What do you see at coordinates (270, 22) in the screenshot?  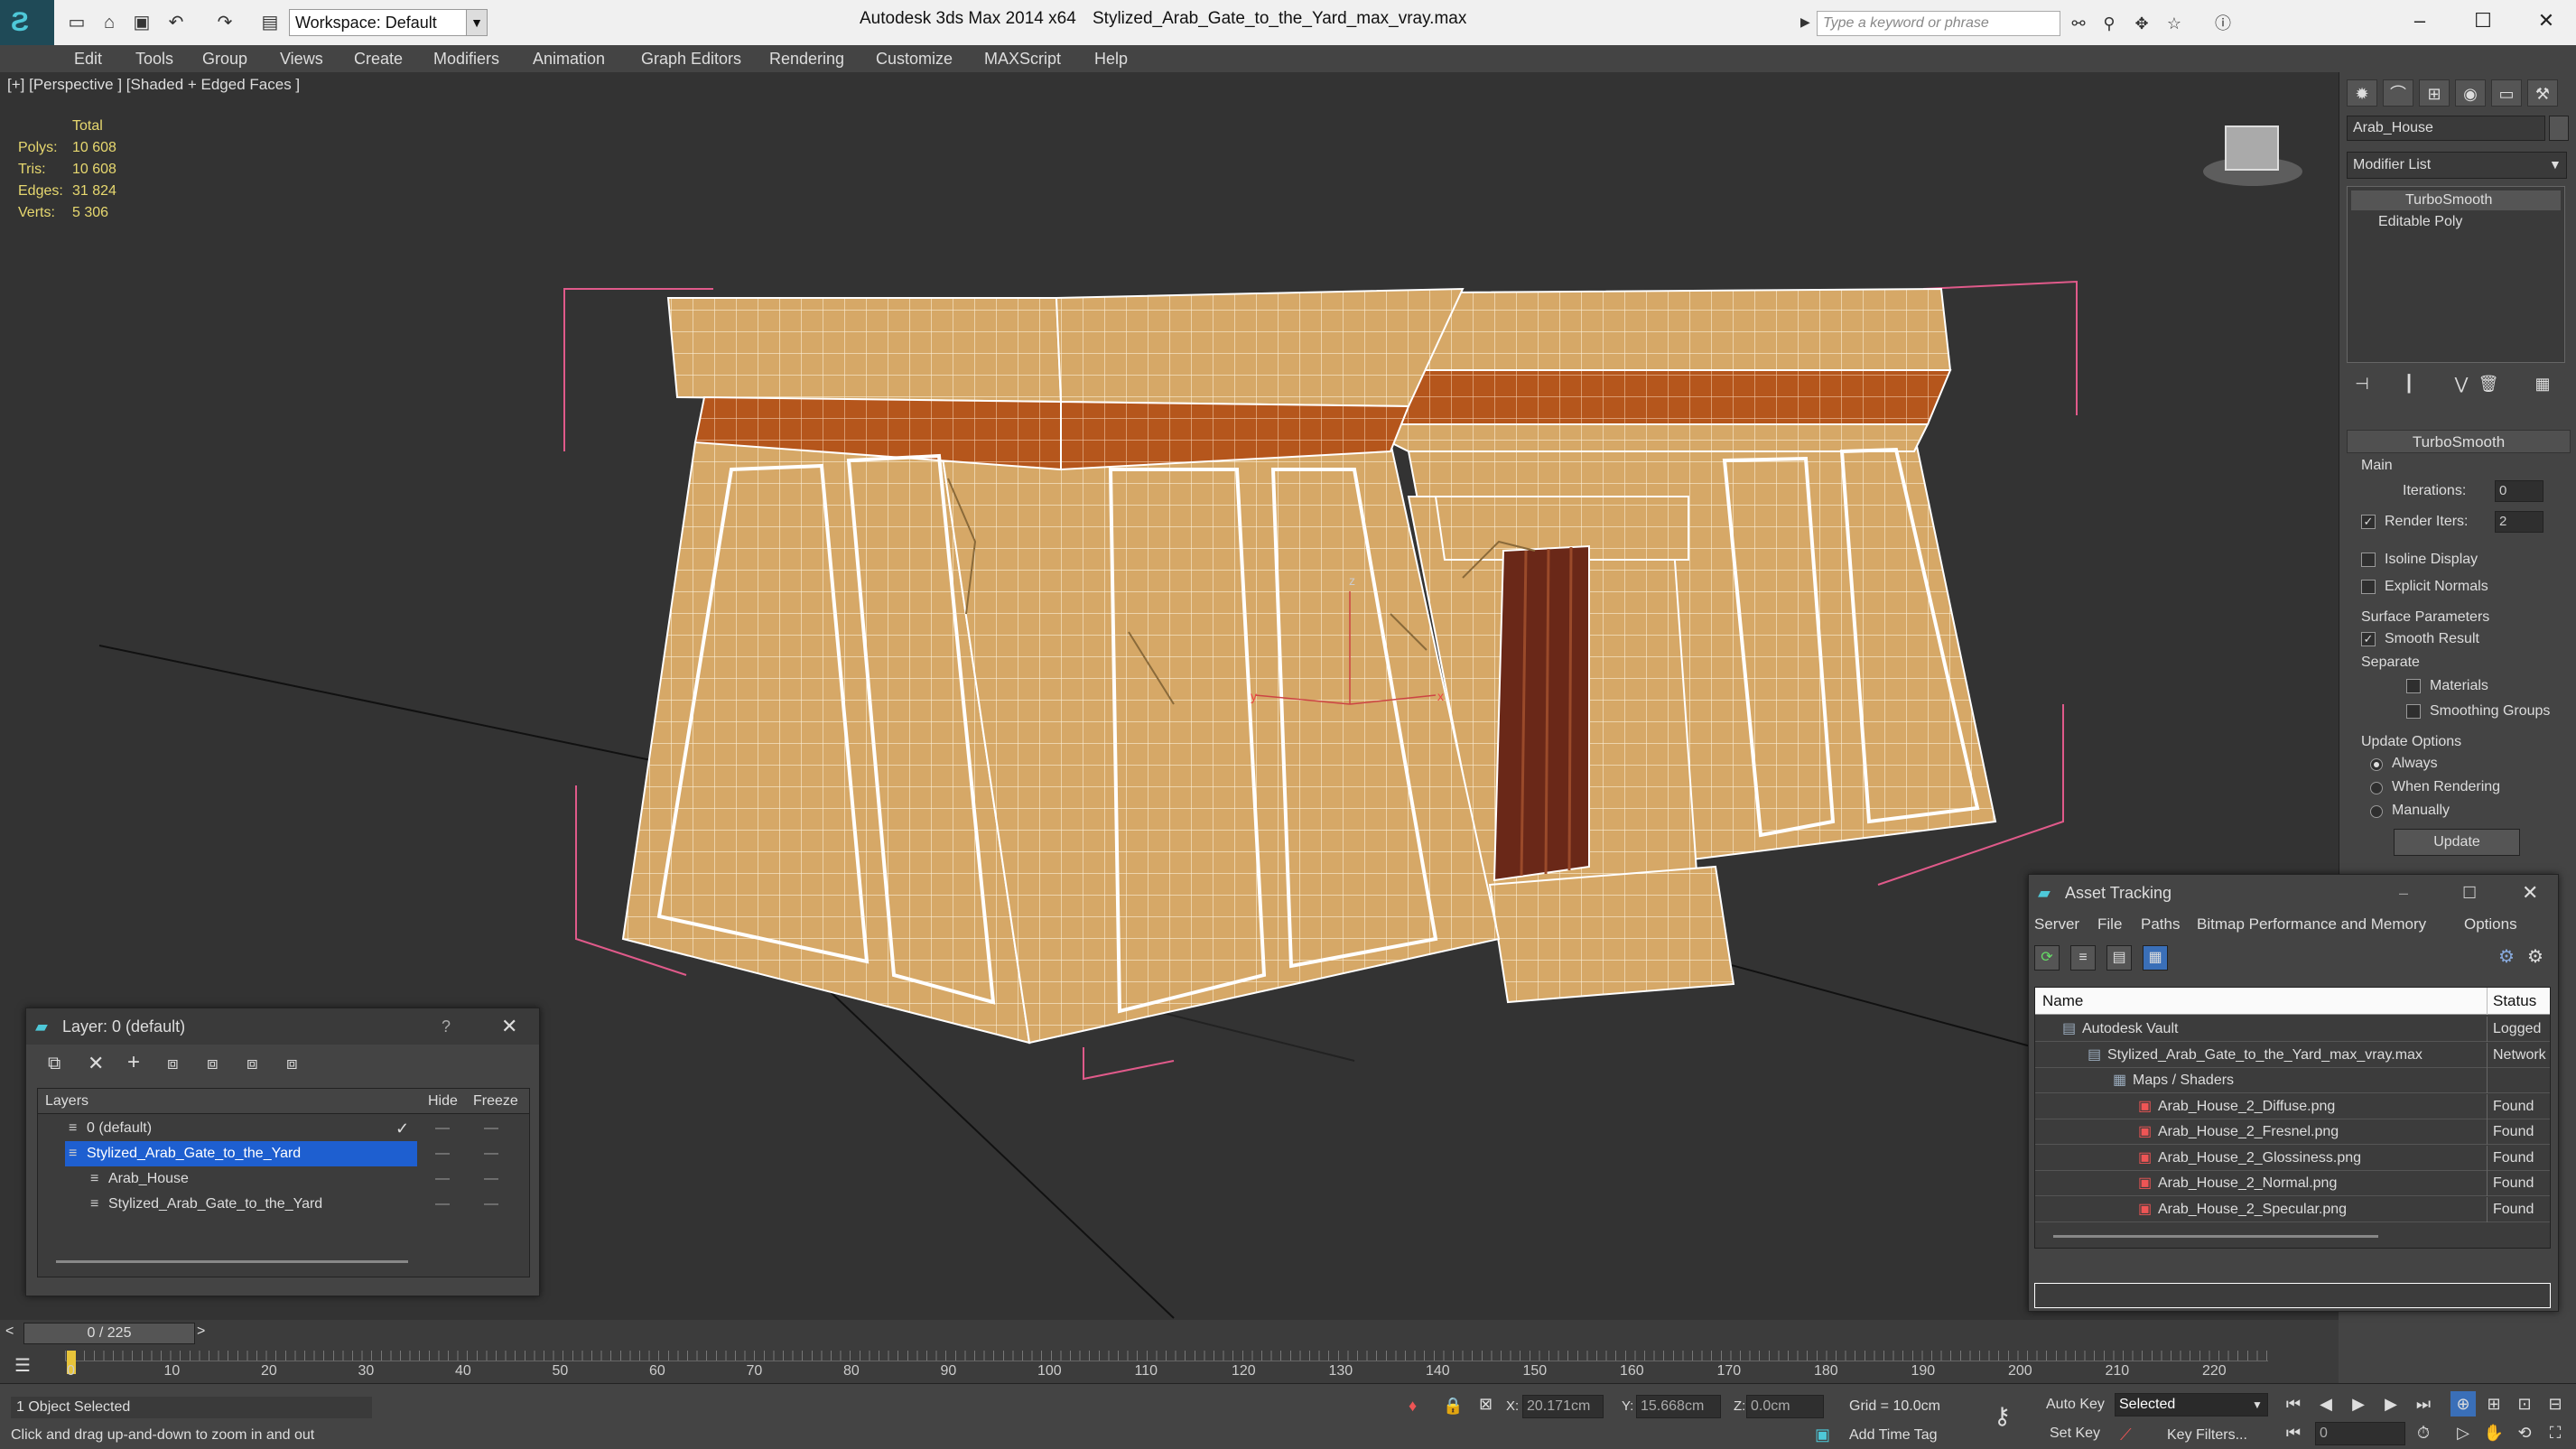 I see `project-folder-icon: ▤` at bounding box center [270, 22].